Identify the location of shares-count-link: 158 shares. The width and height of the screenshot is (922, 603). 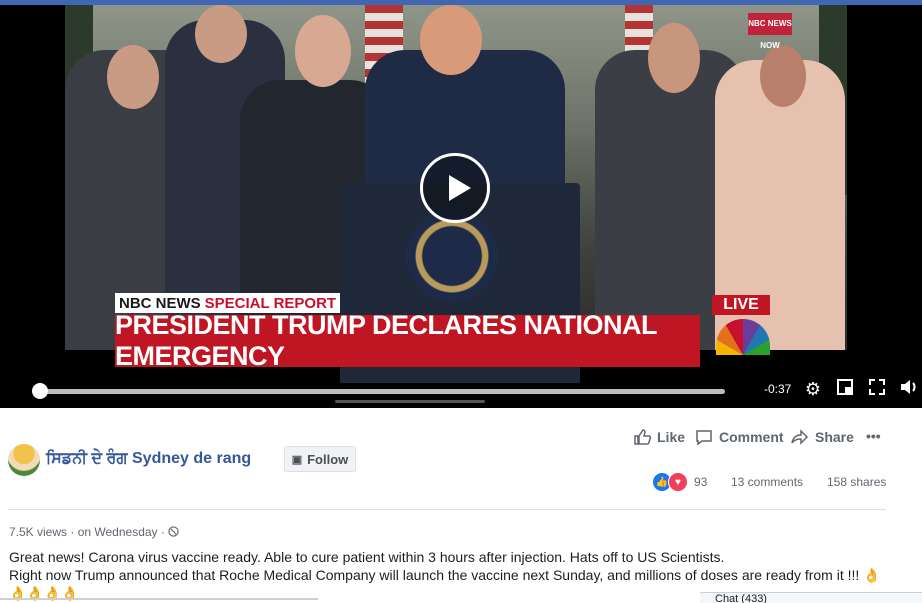
(856, 482).